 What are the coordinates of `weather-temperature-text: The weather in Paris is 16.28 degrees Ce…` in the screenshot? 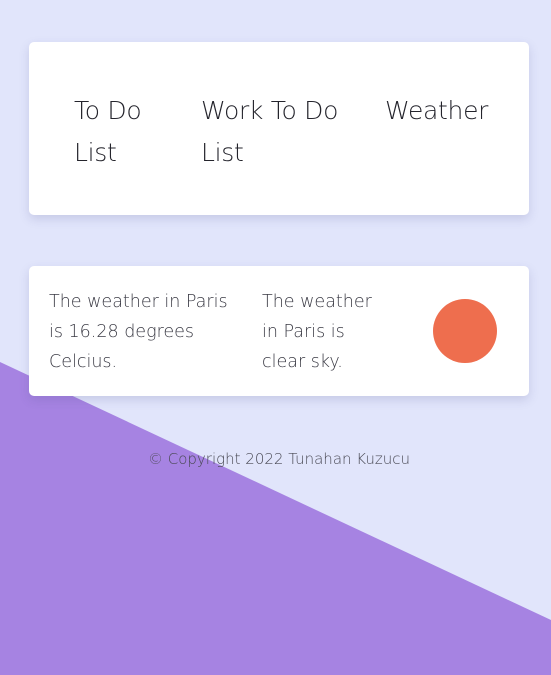 It's located at (138, 332).